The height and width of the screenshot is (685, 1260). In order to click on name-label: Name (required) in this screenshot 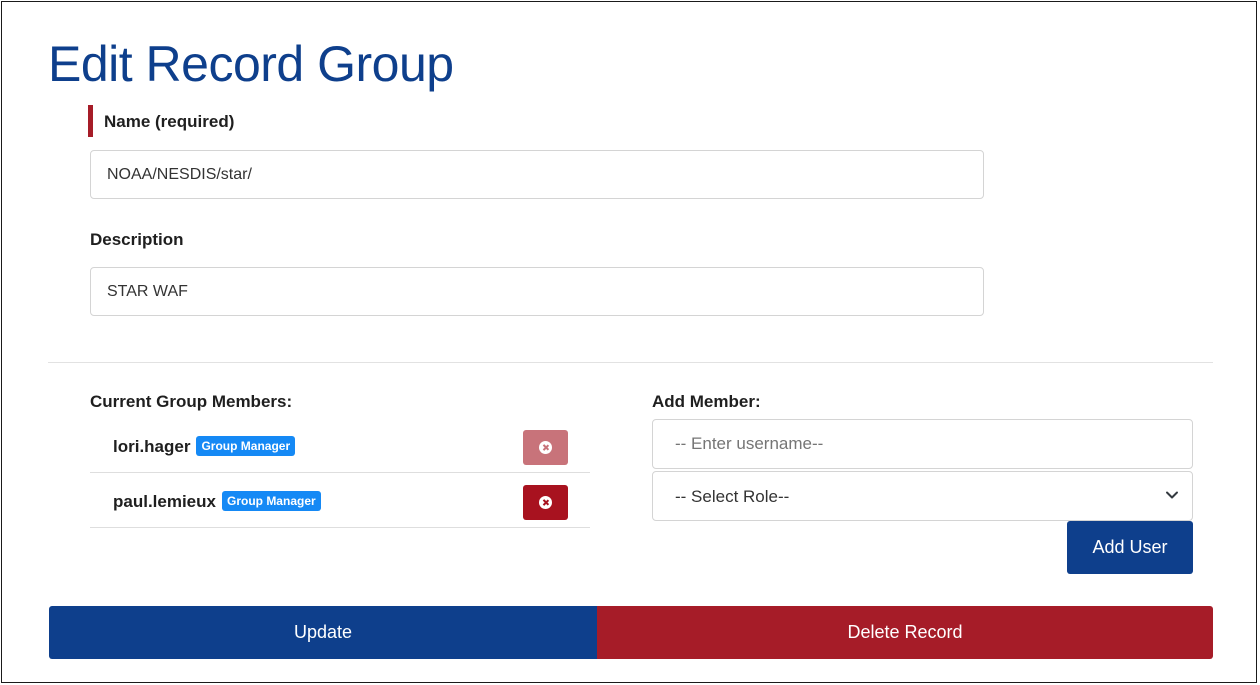, I will do `click(169, 121)`.